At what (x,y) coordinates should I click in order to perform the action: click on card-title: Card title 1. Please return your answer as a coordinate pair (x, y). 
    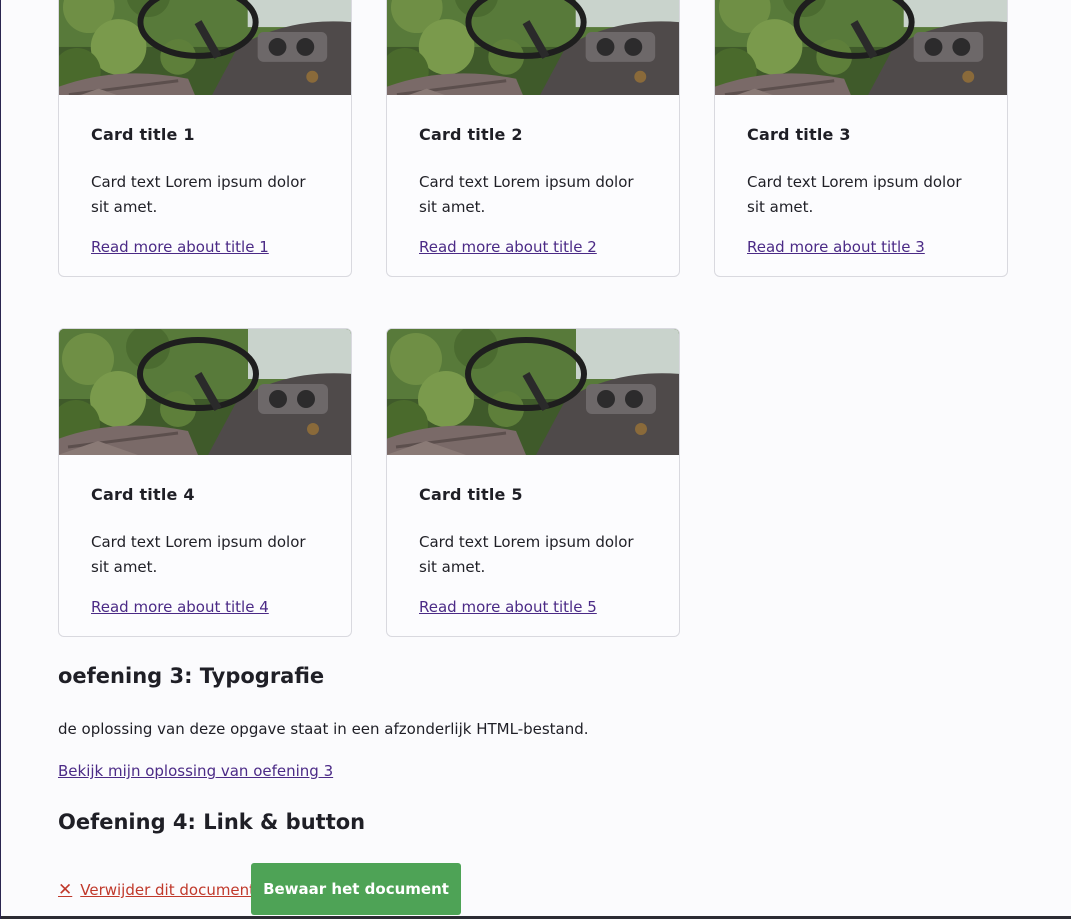
    Looking at the image, I should click on (143, 134).